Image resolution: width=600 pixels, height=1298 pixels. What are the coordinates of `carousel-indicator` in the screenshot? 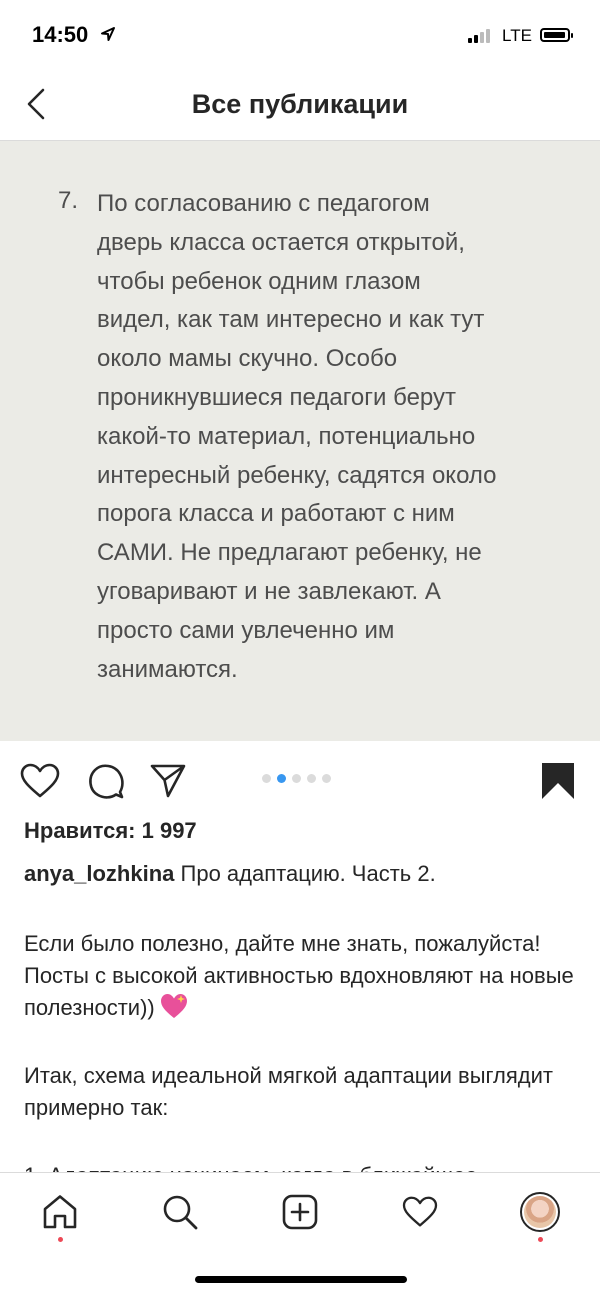 It's located at (296, 778).